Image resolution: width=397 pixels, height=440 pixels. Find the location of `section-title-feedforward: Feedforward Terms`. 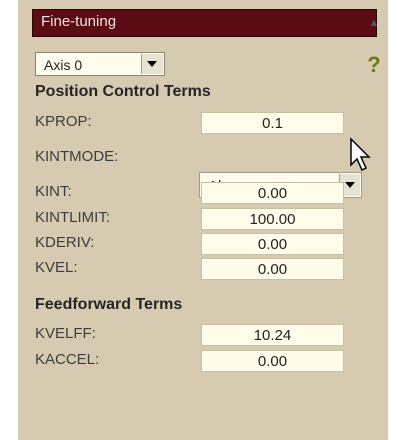

section-title-feedforward: Feedforward Terms is located at coordinates (109, 304).